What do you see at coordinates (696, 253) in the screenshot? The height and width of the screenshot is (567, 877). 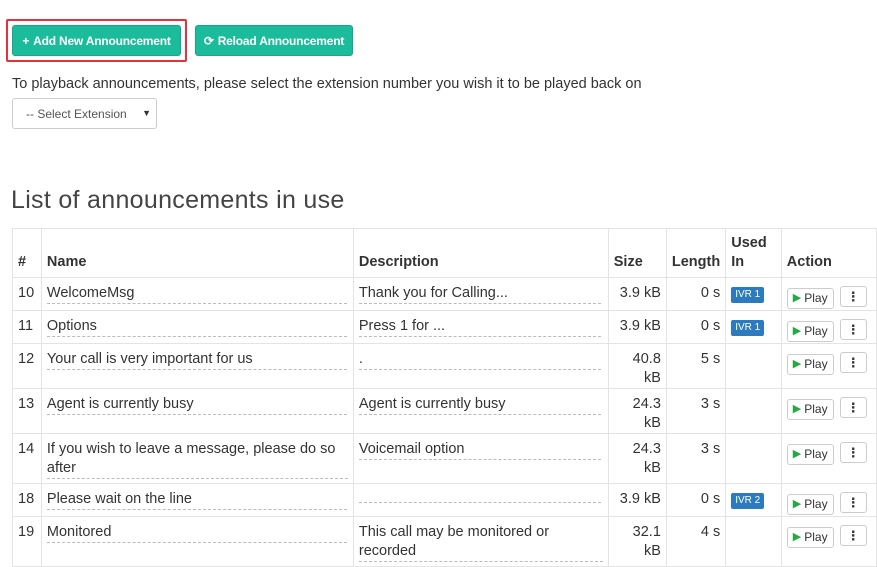 I see `header-length: Length` at bounding box center [696, 253].